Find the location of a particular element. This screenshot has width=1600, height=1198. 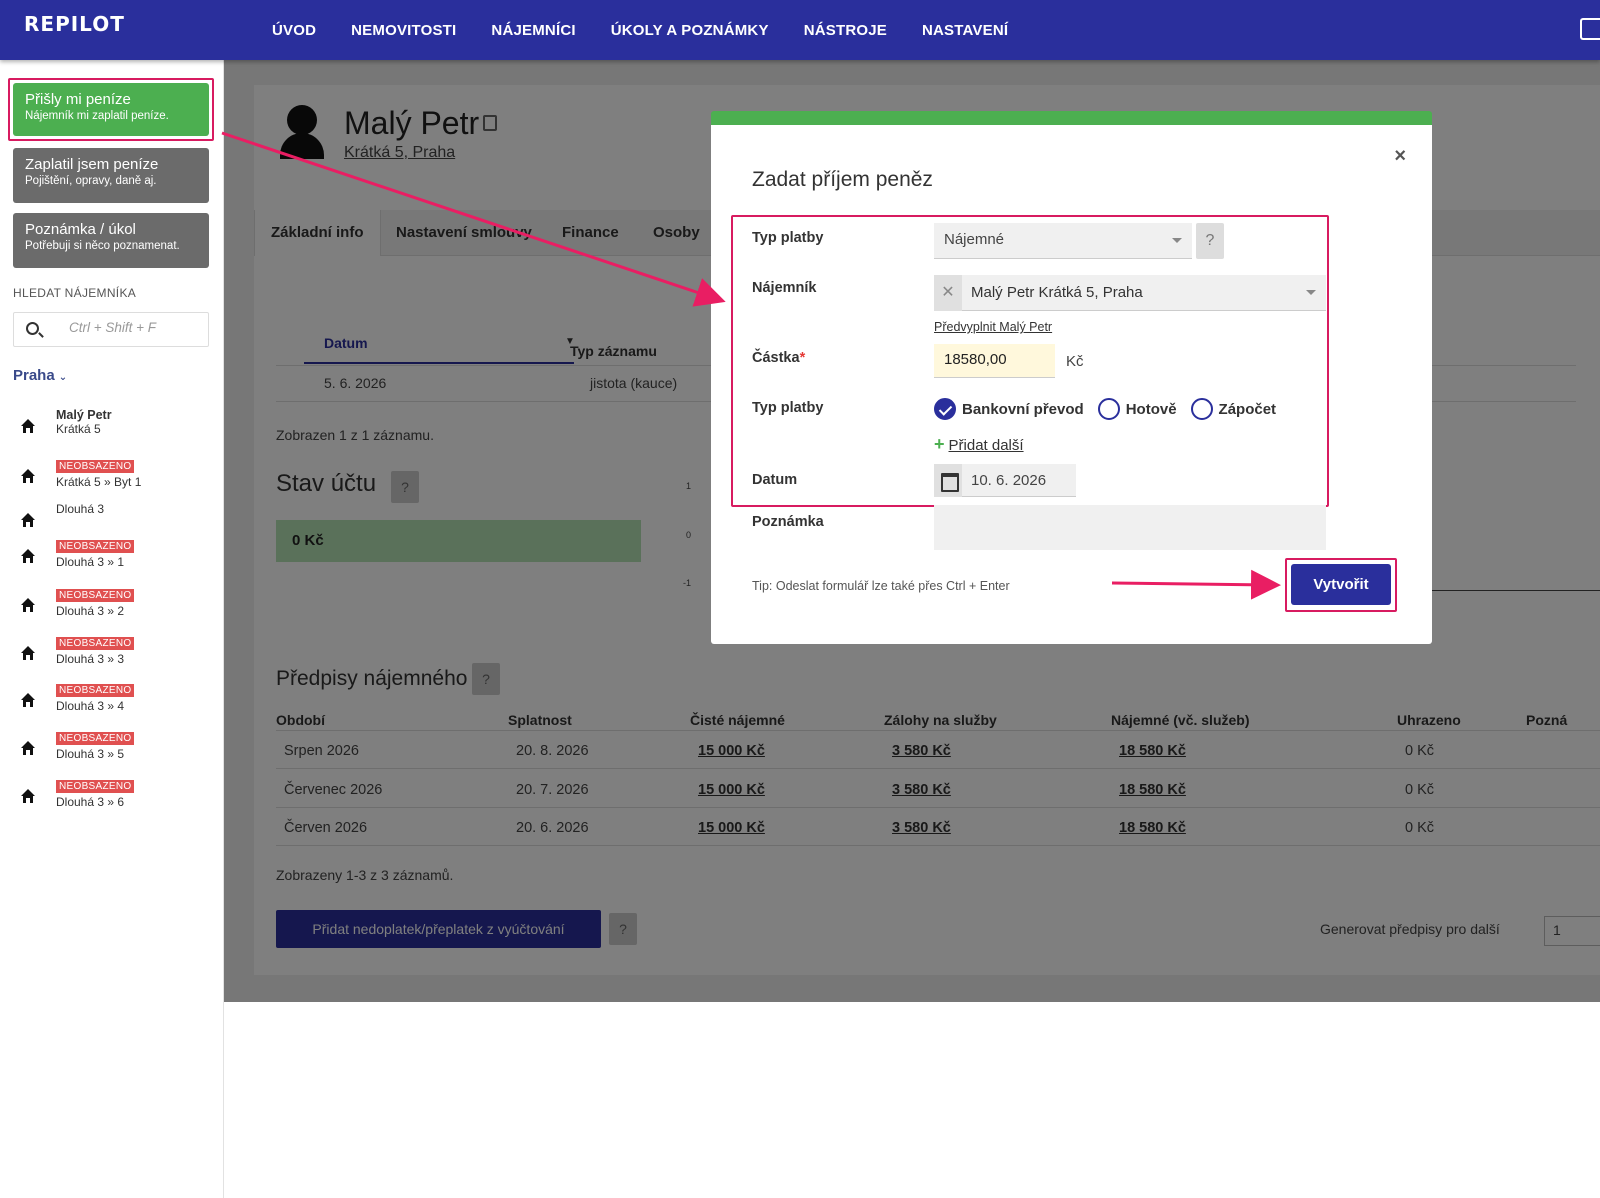

radio-label: Bankovní převod is located at coordinates (1023, 409).